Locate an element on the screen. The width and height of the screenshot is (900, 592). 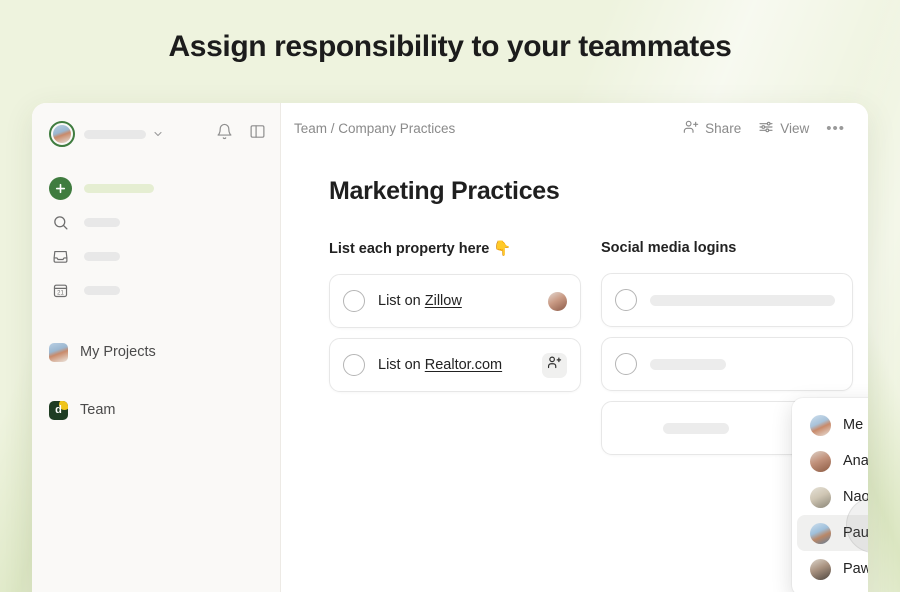
assignee-dropdown: Me Anaïs Naomi Paul Paweł is located at coordinates (830, 495).